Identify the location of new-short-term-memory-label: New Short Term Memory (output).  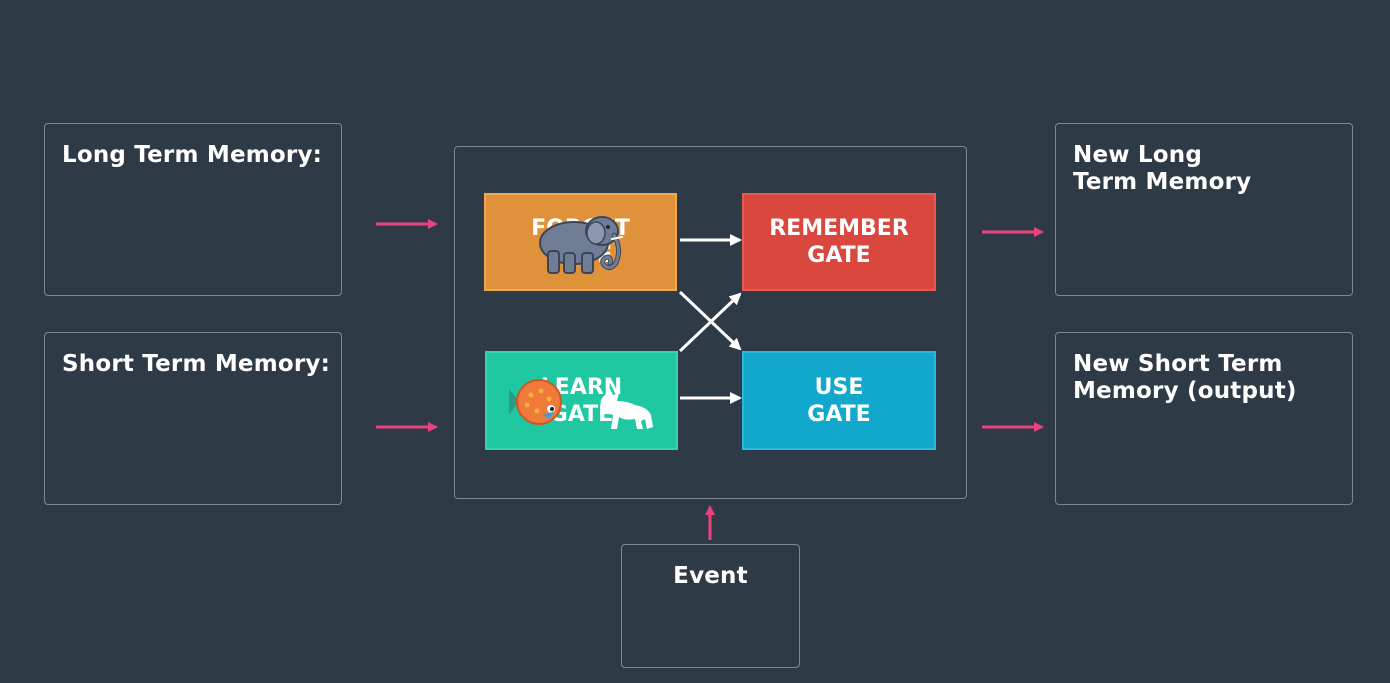
(1185, 377).